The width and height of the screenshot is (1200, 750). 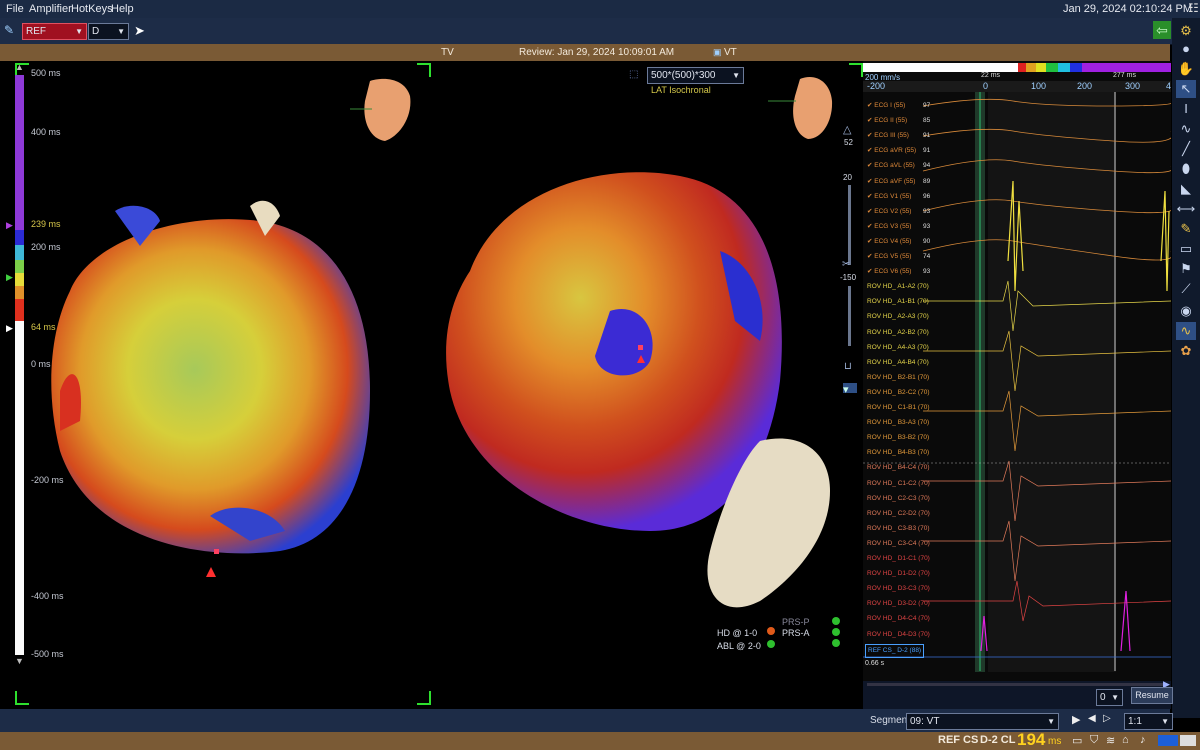 What do you see at coordinates (1017, 684) in the screenshot?
I see `playback-track` at bounding box center [1017, 684].